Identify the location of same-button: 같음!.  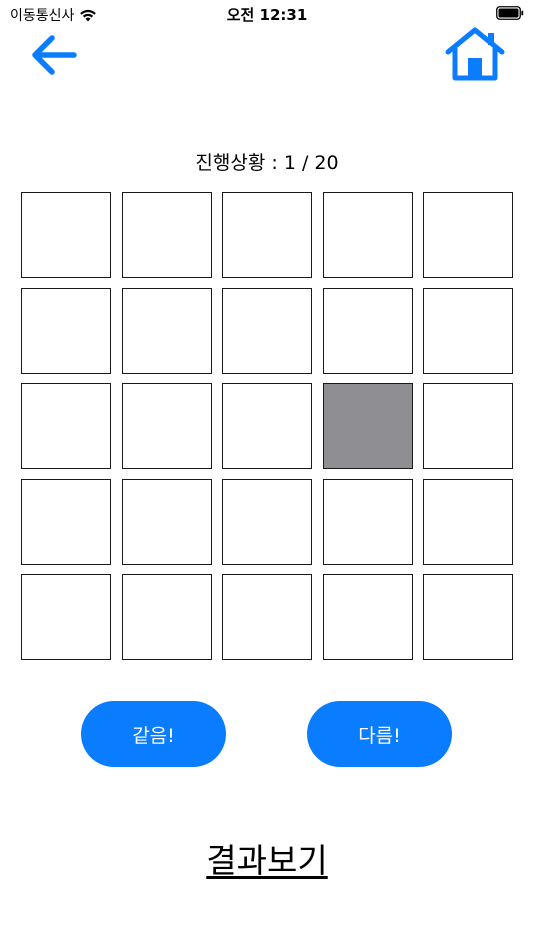
(153, 734).